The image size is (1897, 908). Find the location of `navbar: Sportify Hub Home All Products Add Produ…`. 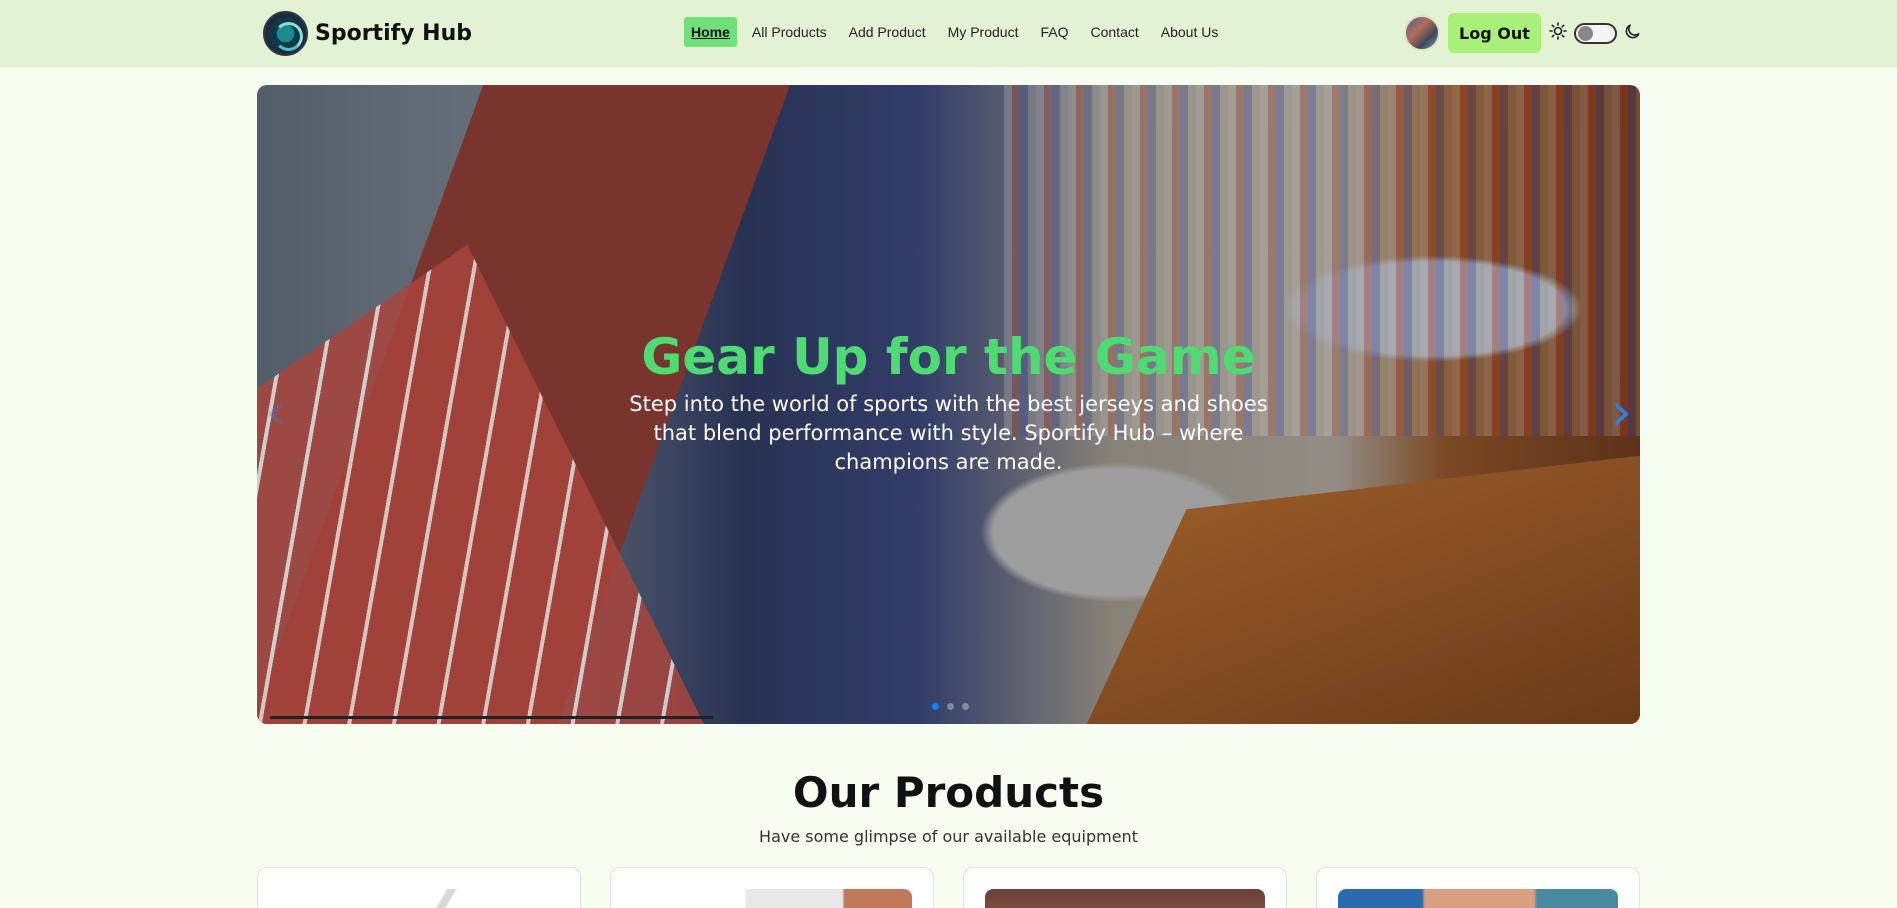

navbar: Sportify Hub Home All Products Add Produ… is located at coordinates (948, 33).